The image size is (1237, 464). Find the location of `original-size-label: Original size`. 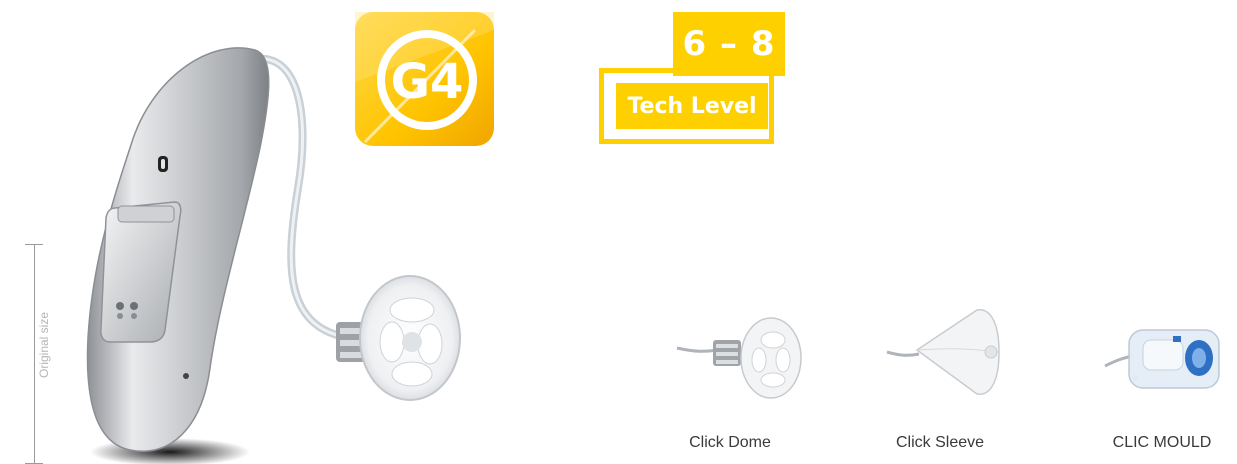

original-size-label: Original size is located at coordinates (44, 345).